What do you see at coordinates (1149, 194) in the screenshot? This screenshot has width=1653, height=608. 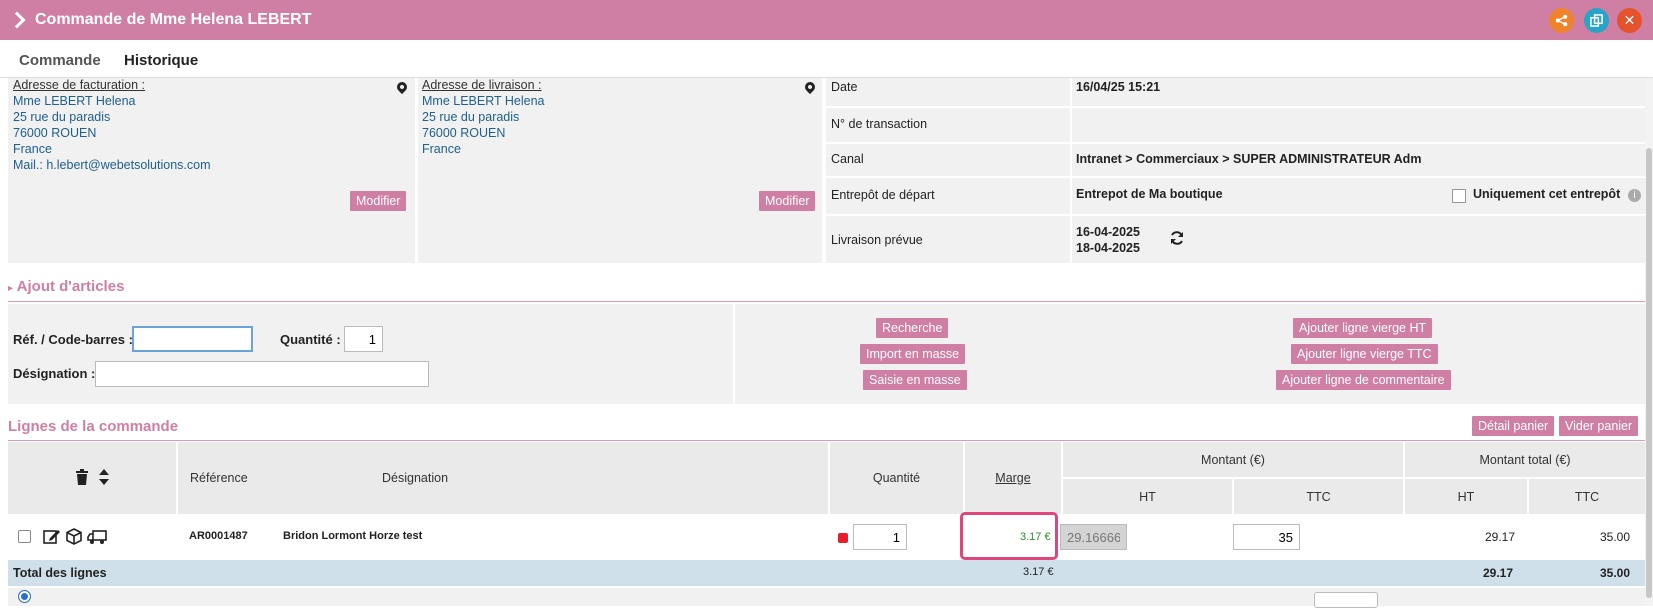 I see `warehouse-value: Entrepot de Ma boutique` at bounding box center [1149, 194].